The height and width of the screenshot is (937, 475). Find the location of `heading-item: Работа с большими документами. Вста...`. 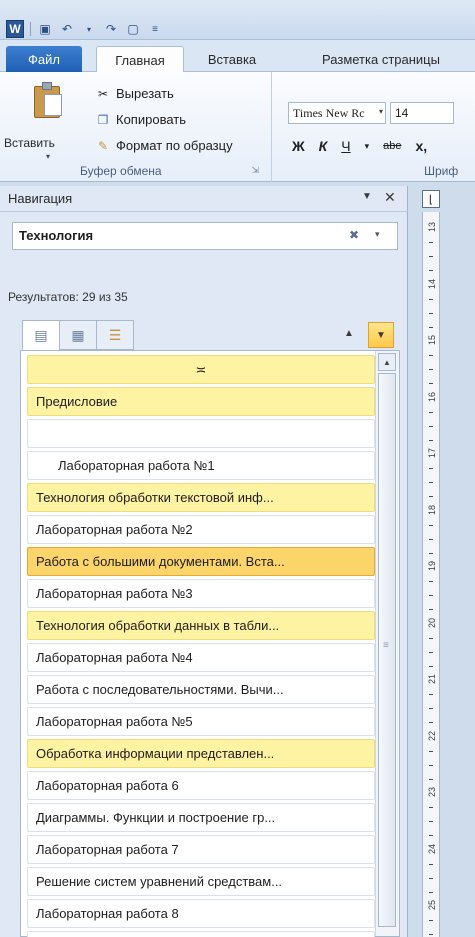

heading-item: Работа с большими документами. Вста... is located at coordinates (201, 561).